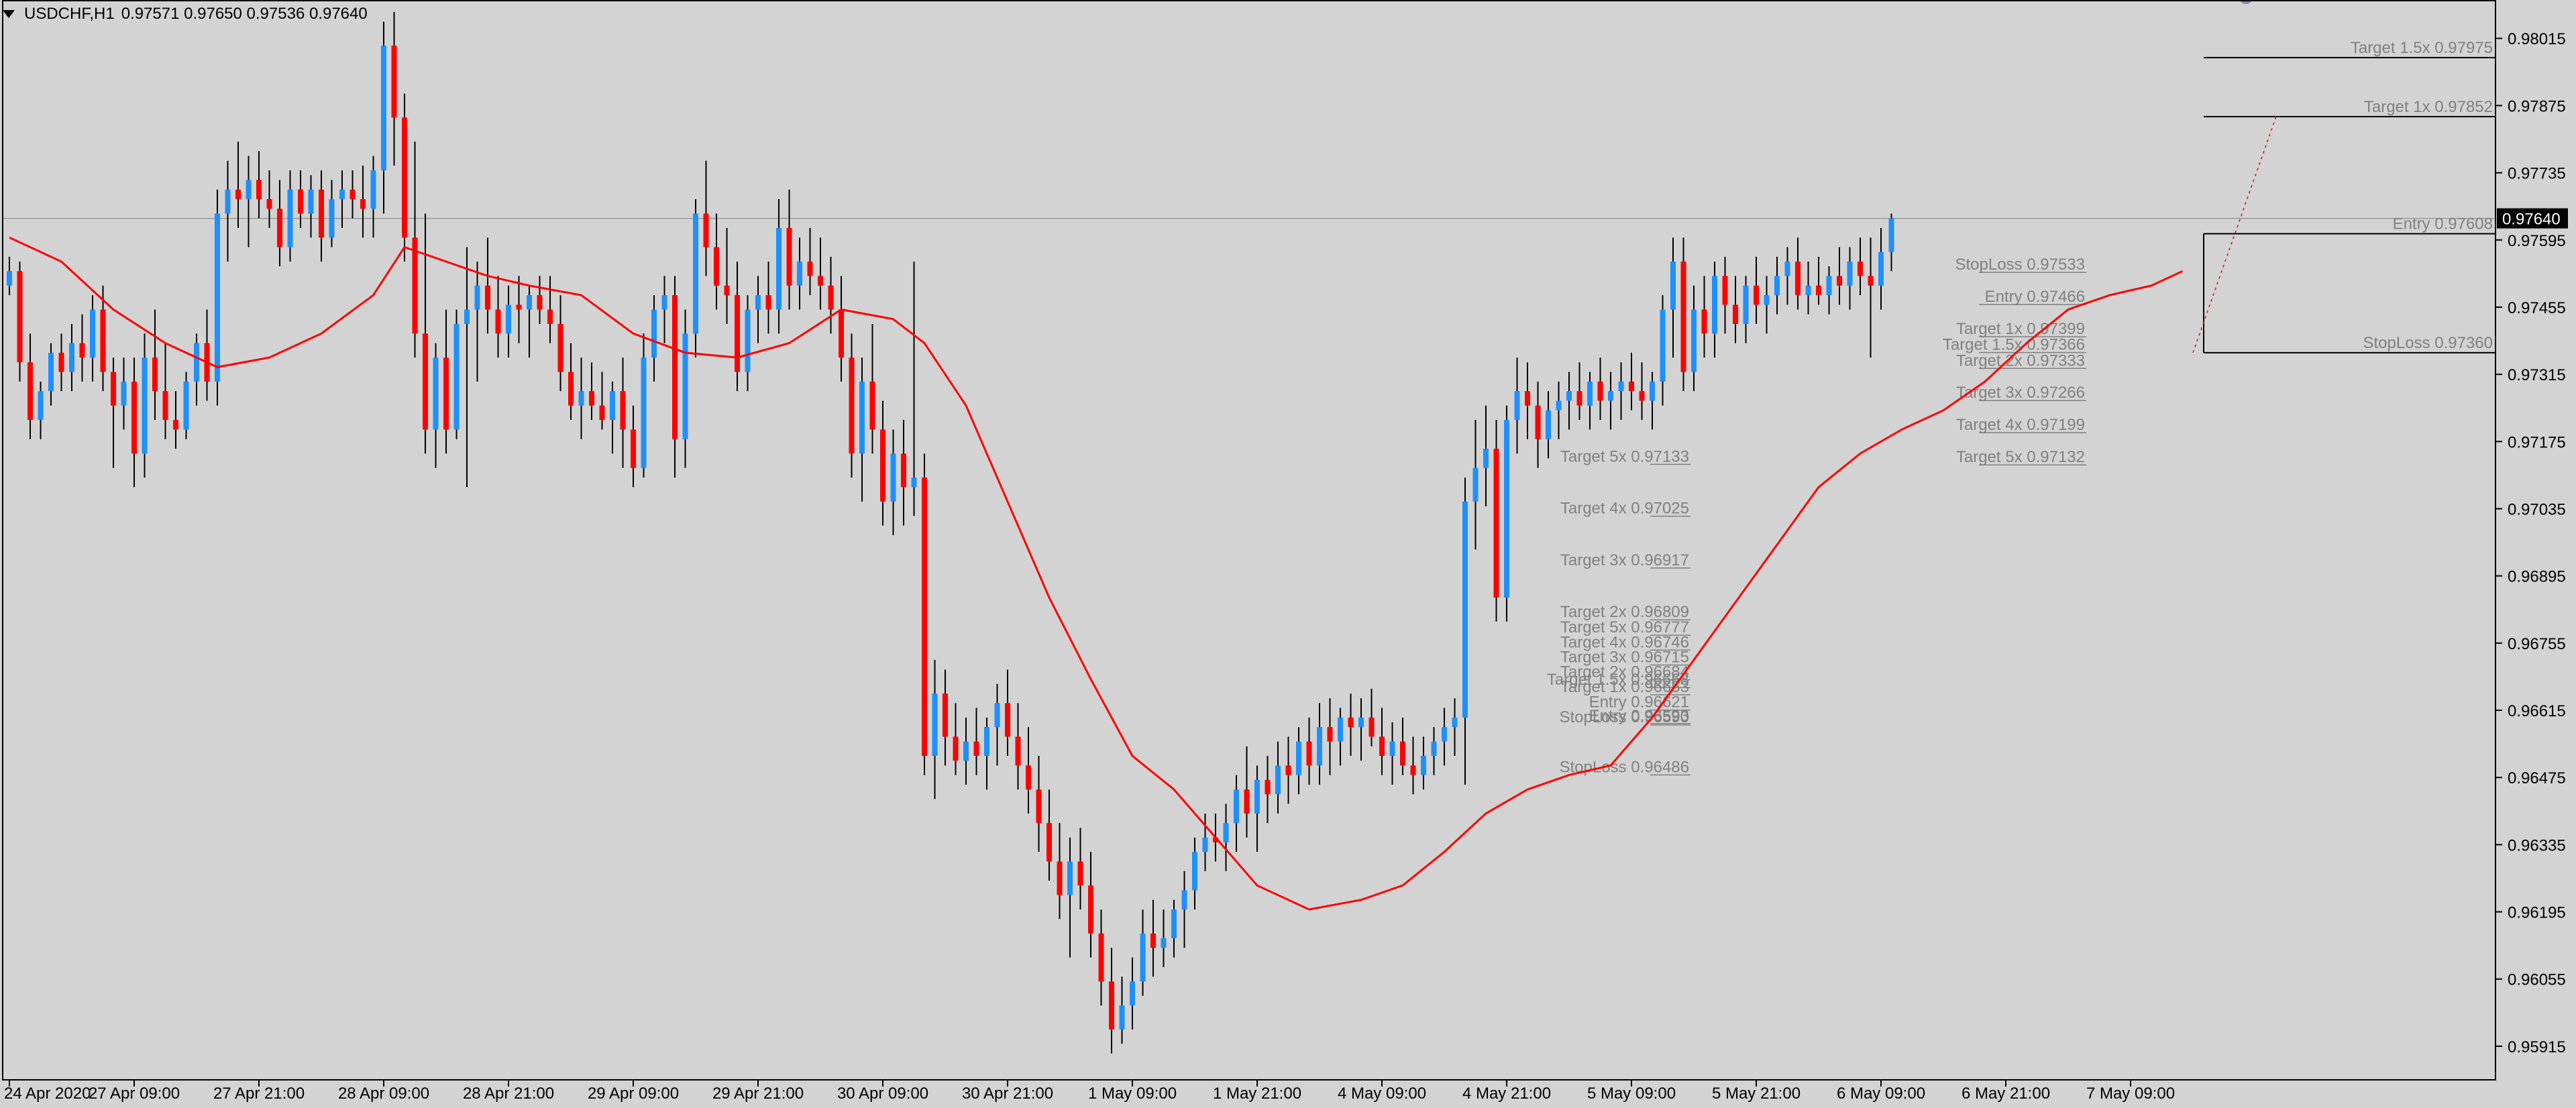  I want to click on time-tick-label: 5 May 09:00, so click(1631, 1094).